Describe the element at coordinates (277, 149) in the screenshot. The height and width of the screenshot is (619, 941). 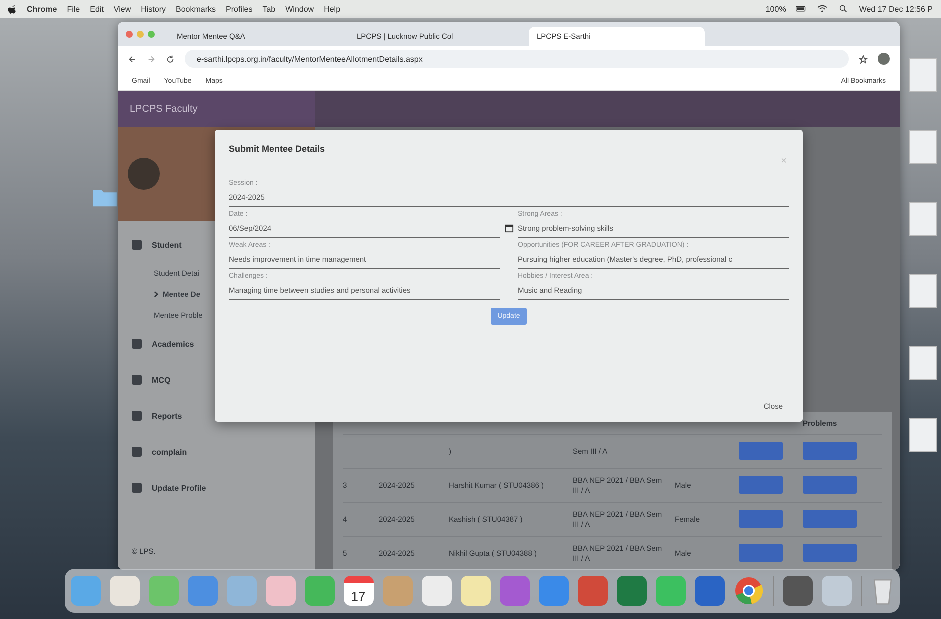
I see `dialog-title: Submit Mentee Details` at that location.